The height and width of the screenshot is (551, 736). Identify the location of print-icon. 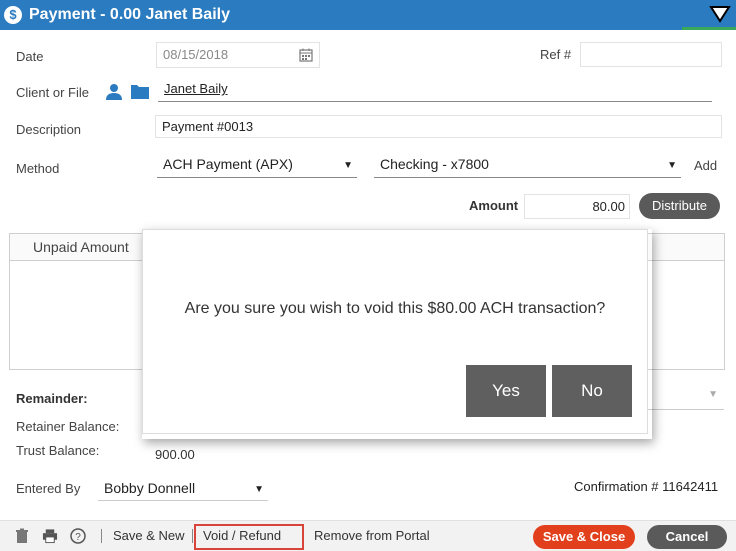
(50, 536).